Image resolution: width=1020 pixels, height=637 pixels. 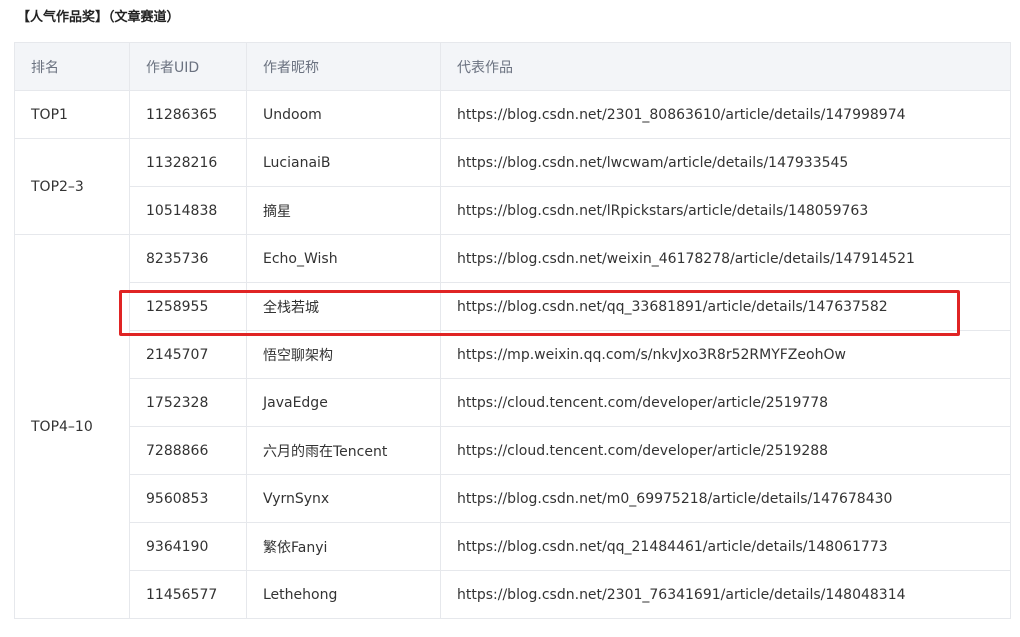 What do you see at coordinates (98, 17) in the screenshot?
I see `section-title: 【人气作品奖】（文章赛道）` at bounding box center [98, 17].